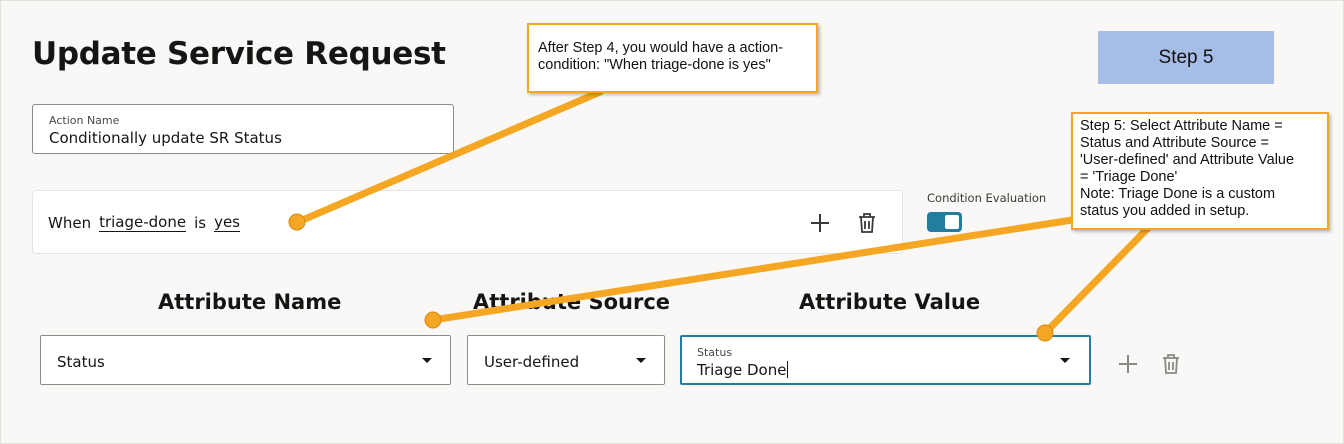 This screenshot has width=1344, height=444. Describe the element at coordinates (1165, 211) in the screenshot. I see `step5-callout-line: status you added in setup.` at that location.